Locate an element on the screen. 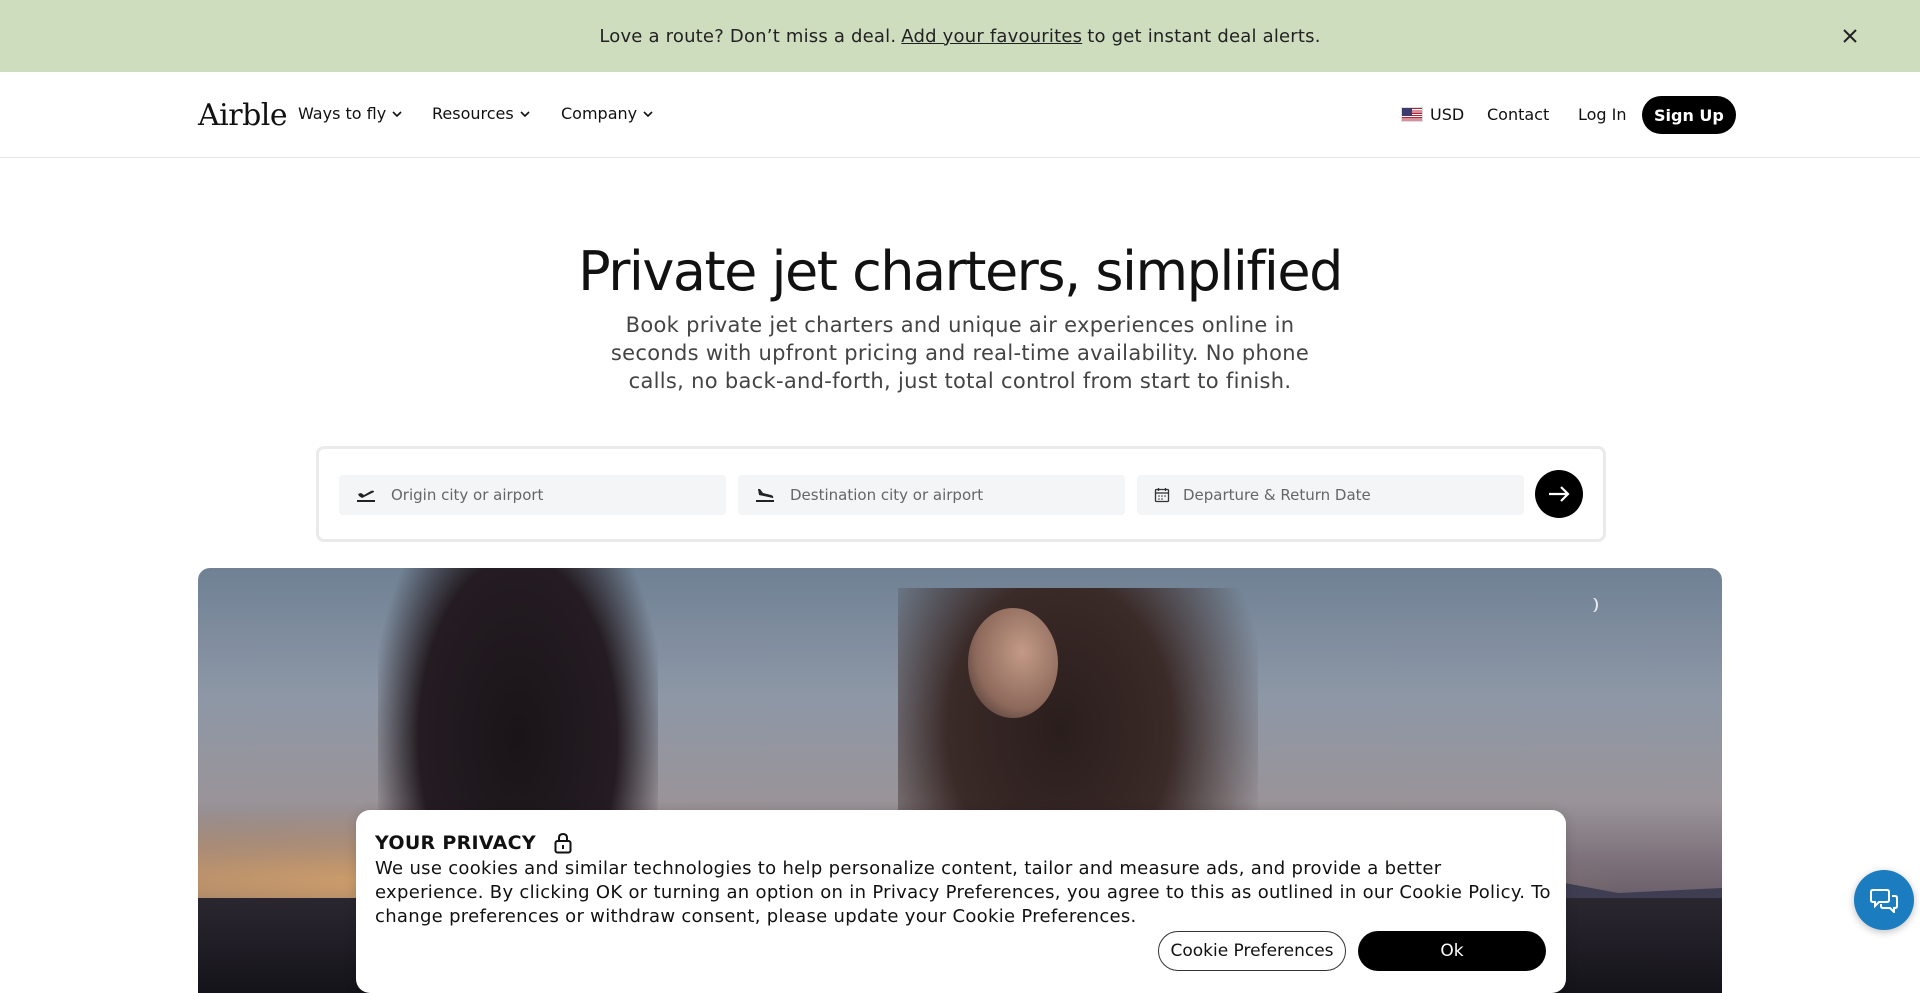 The width and height of the screenshot is (1920, 993). promo-text-before: Love a route? Don’t miss a deal. is located at coordinates (748, 36).